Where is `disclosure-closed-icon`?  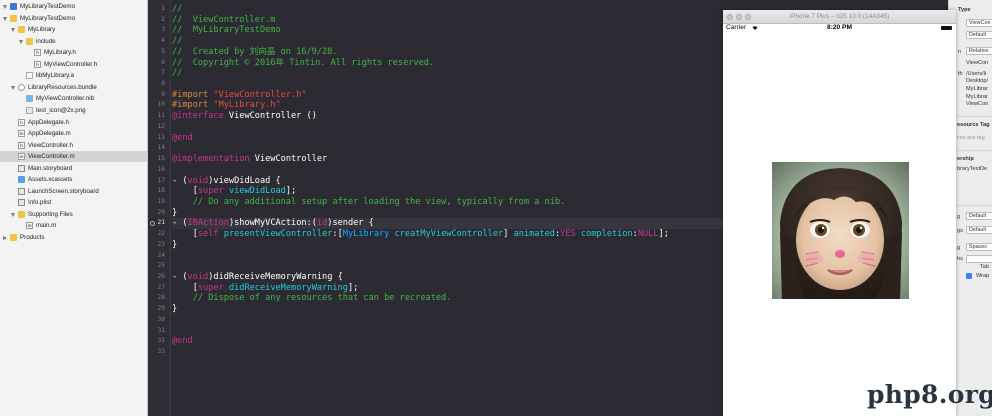
disclosure-closed-icon is located at coordinates (5, 237).